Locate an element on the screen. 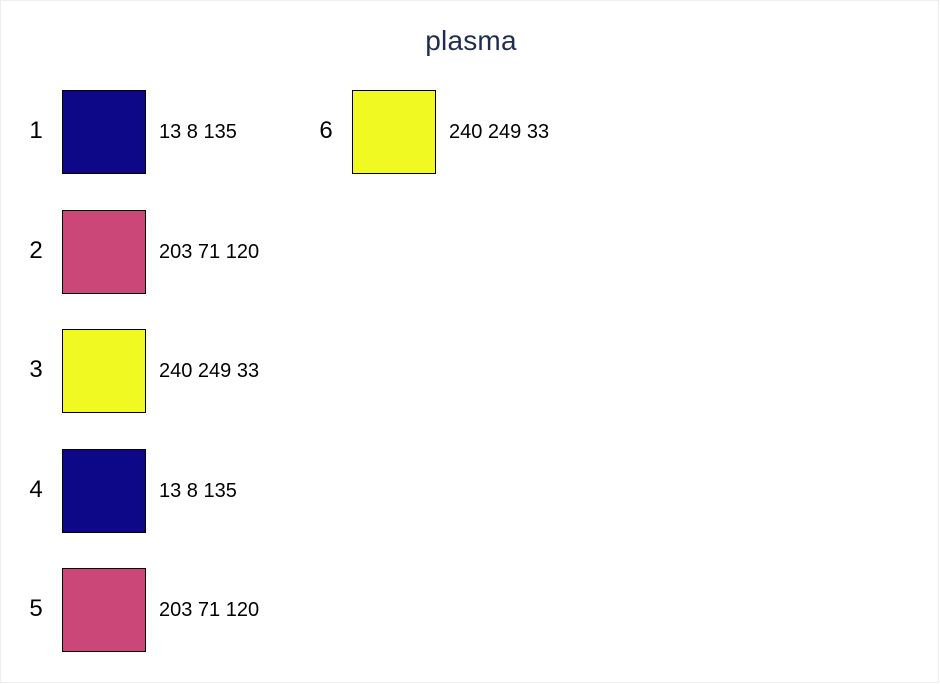 The width and height of the screenshot is (940, 684). swatch-index: 4 is located at coordinates (36, 489).